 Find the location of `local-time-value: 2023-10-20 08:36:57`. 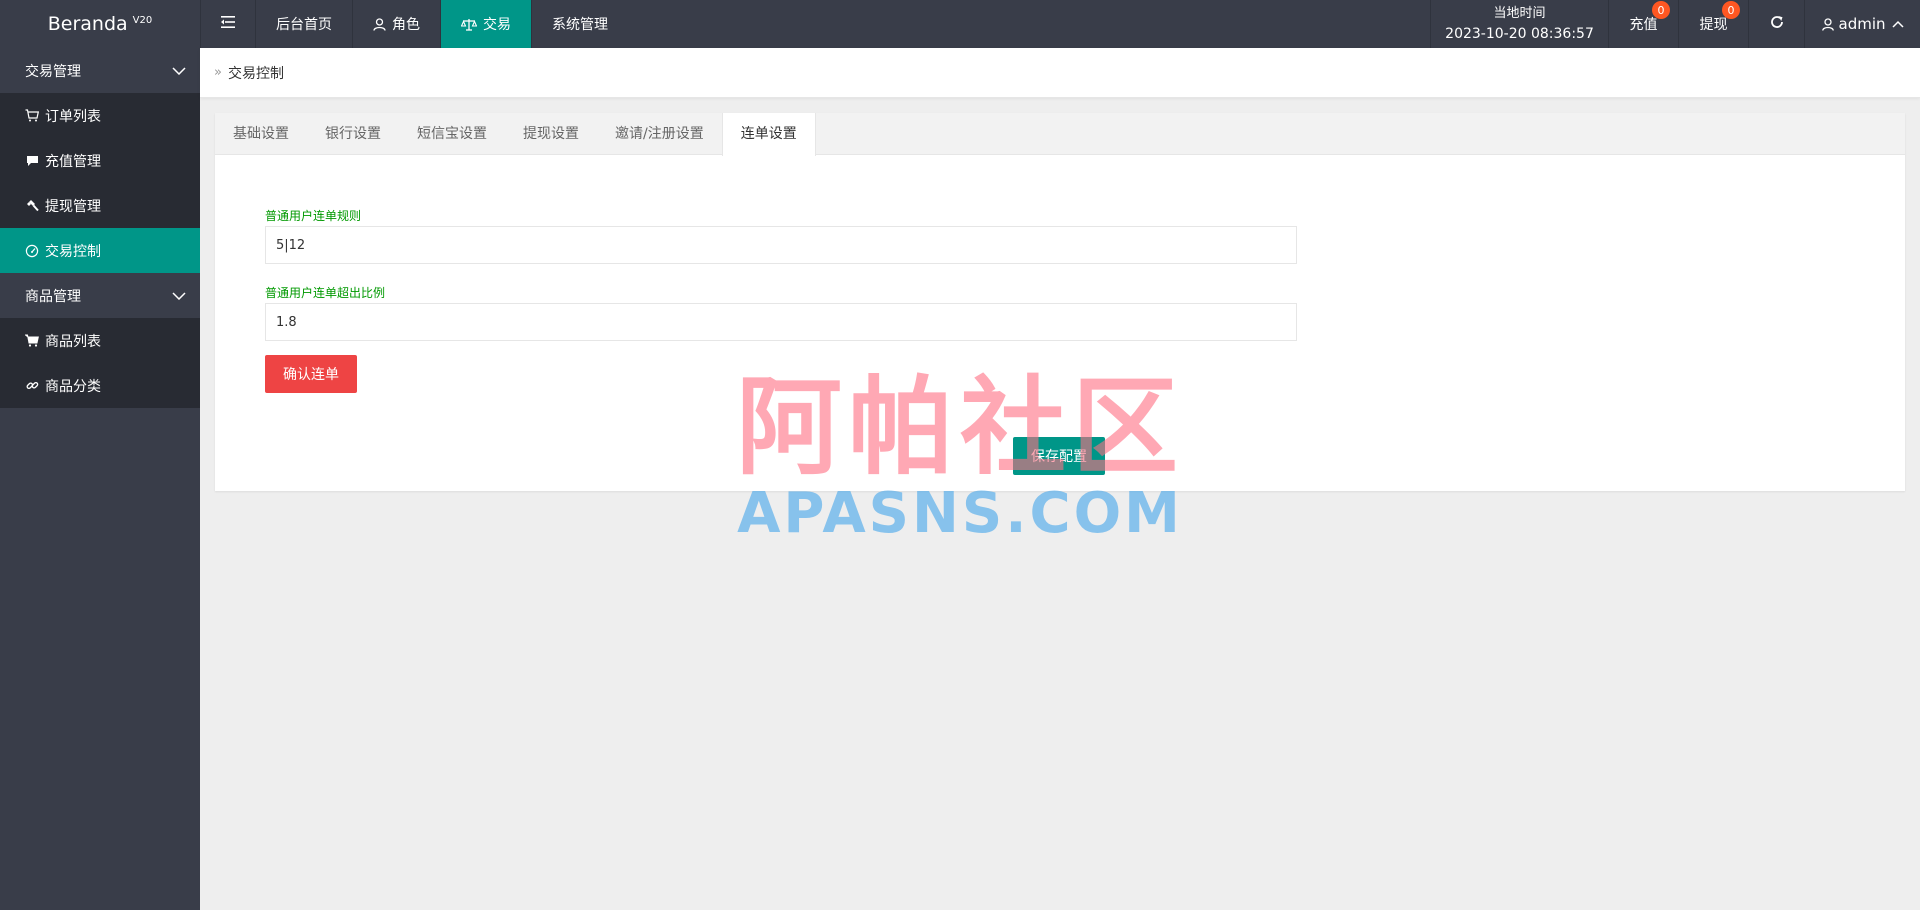

local-time-value: 2023-10-20 08:36:57 is located at coordinates (1519, 34).